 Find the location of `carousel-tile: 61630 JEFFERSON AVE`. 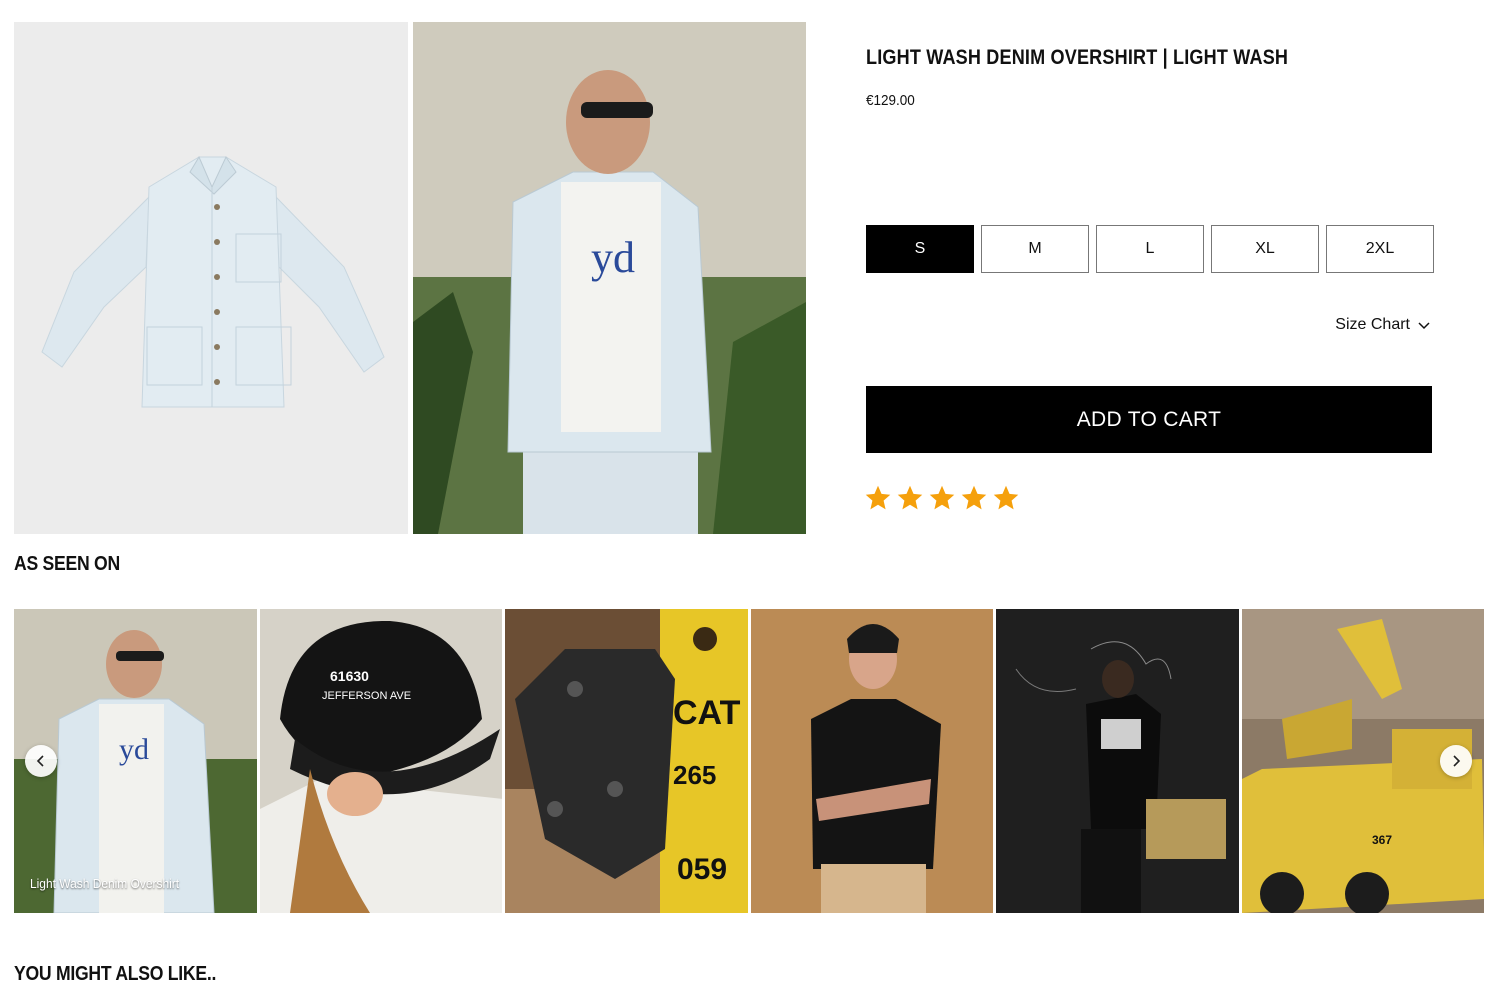

carousel-tile: 61630 JEFFERSON AVE is located at coordinates (380, 761).